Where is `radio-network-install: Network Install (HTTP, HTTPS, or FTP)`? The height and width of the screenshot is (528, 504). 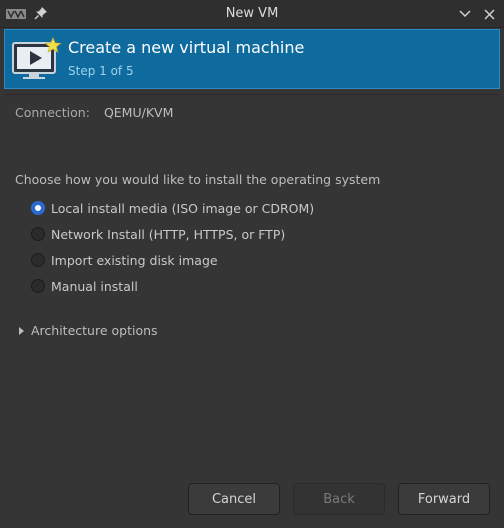 radio-network-install: Network Install (HTTP, HTTPS, or FTP) is located at coordinates (158, 234).